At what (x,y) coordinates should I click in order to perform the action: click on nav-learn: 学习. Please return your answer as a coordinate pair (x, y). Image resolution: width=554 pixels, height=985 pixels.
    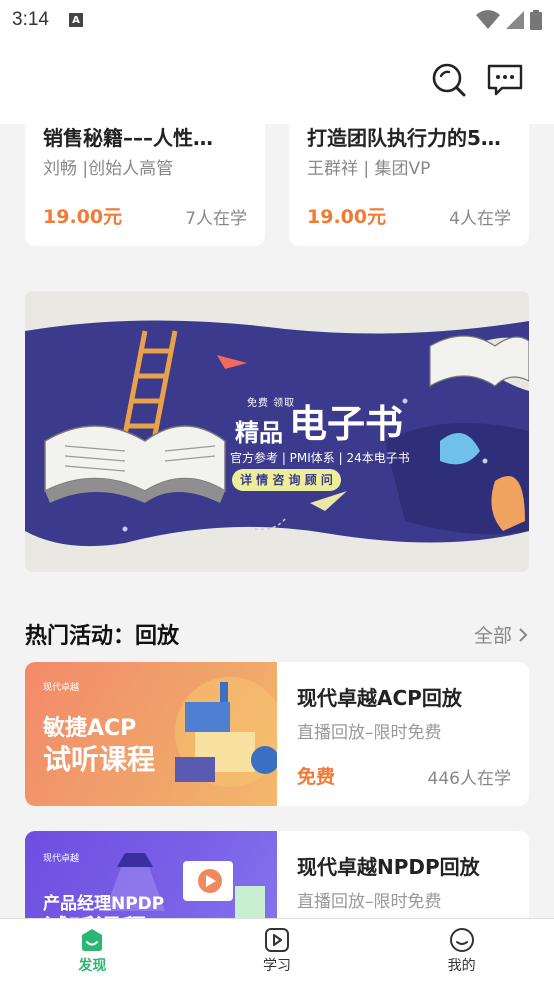
    Looking at the image, I should click on (277, 952).